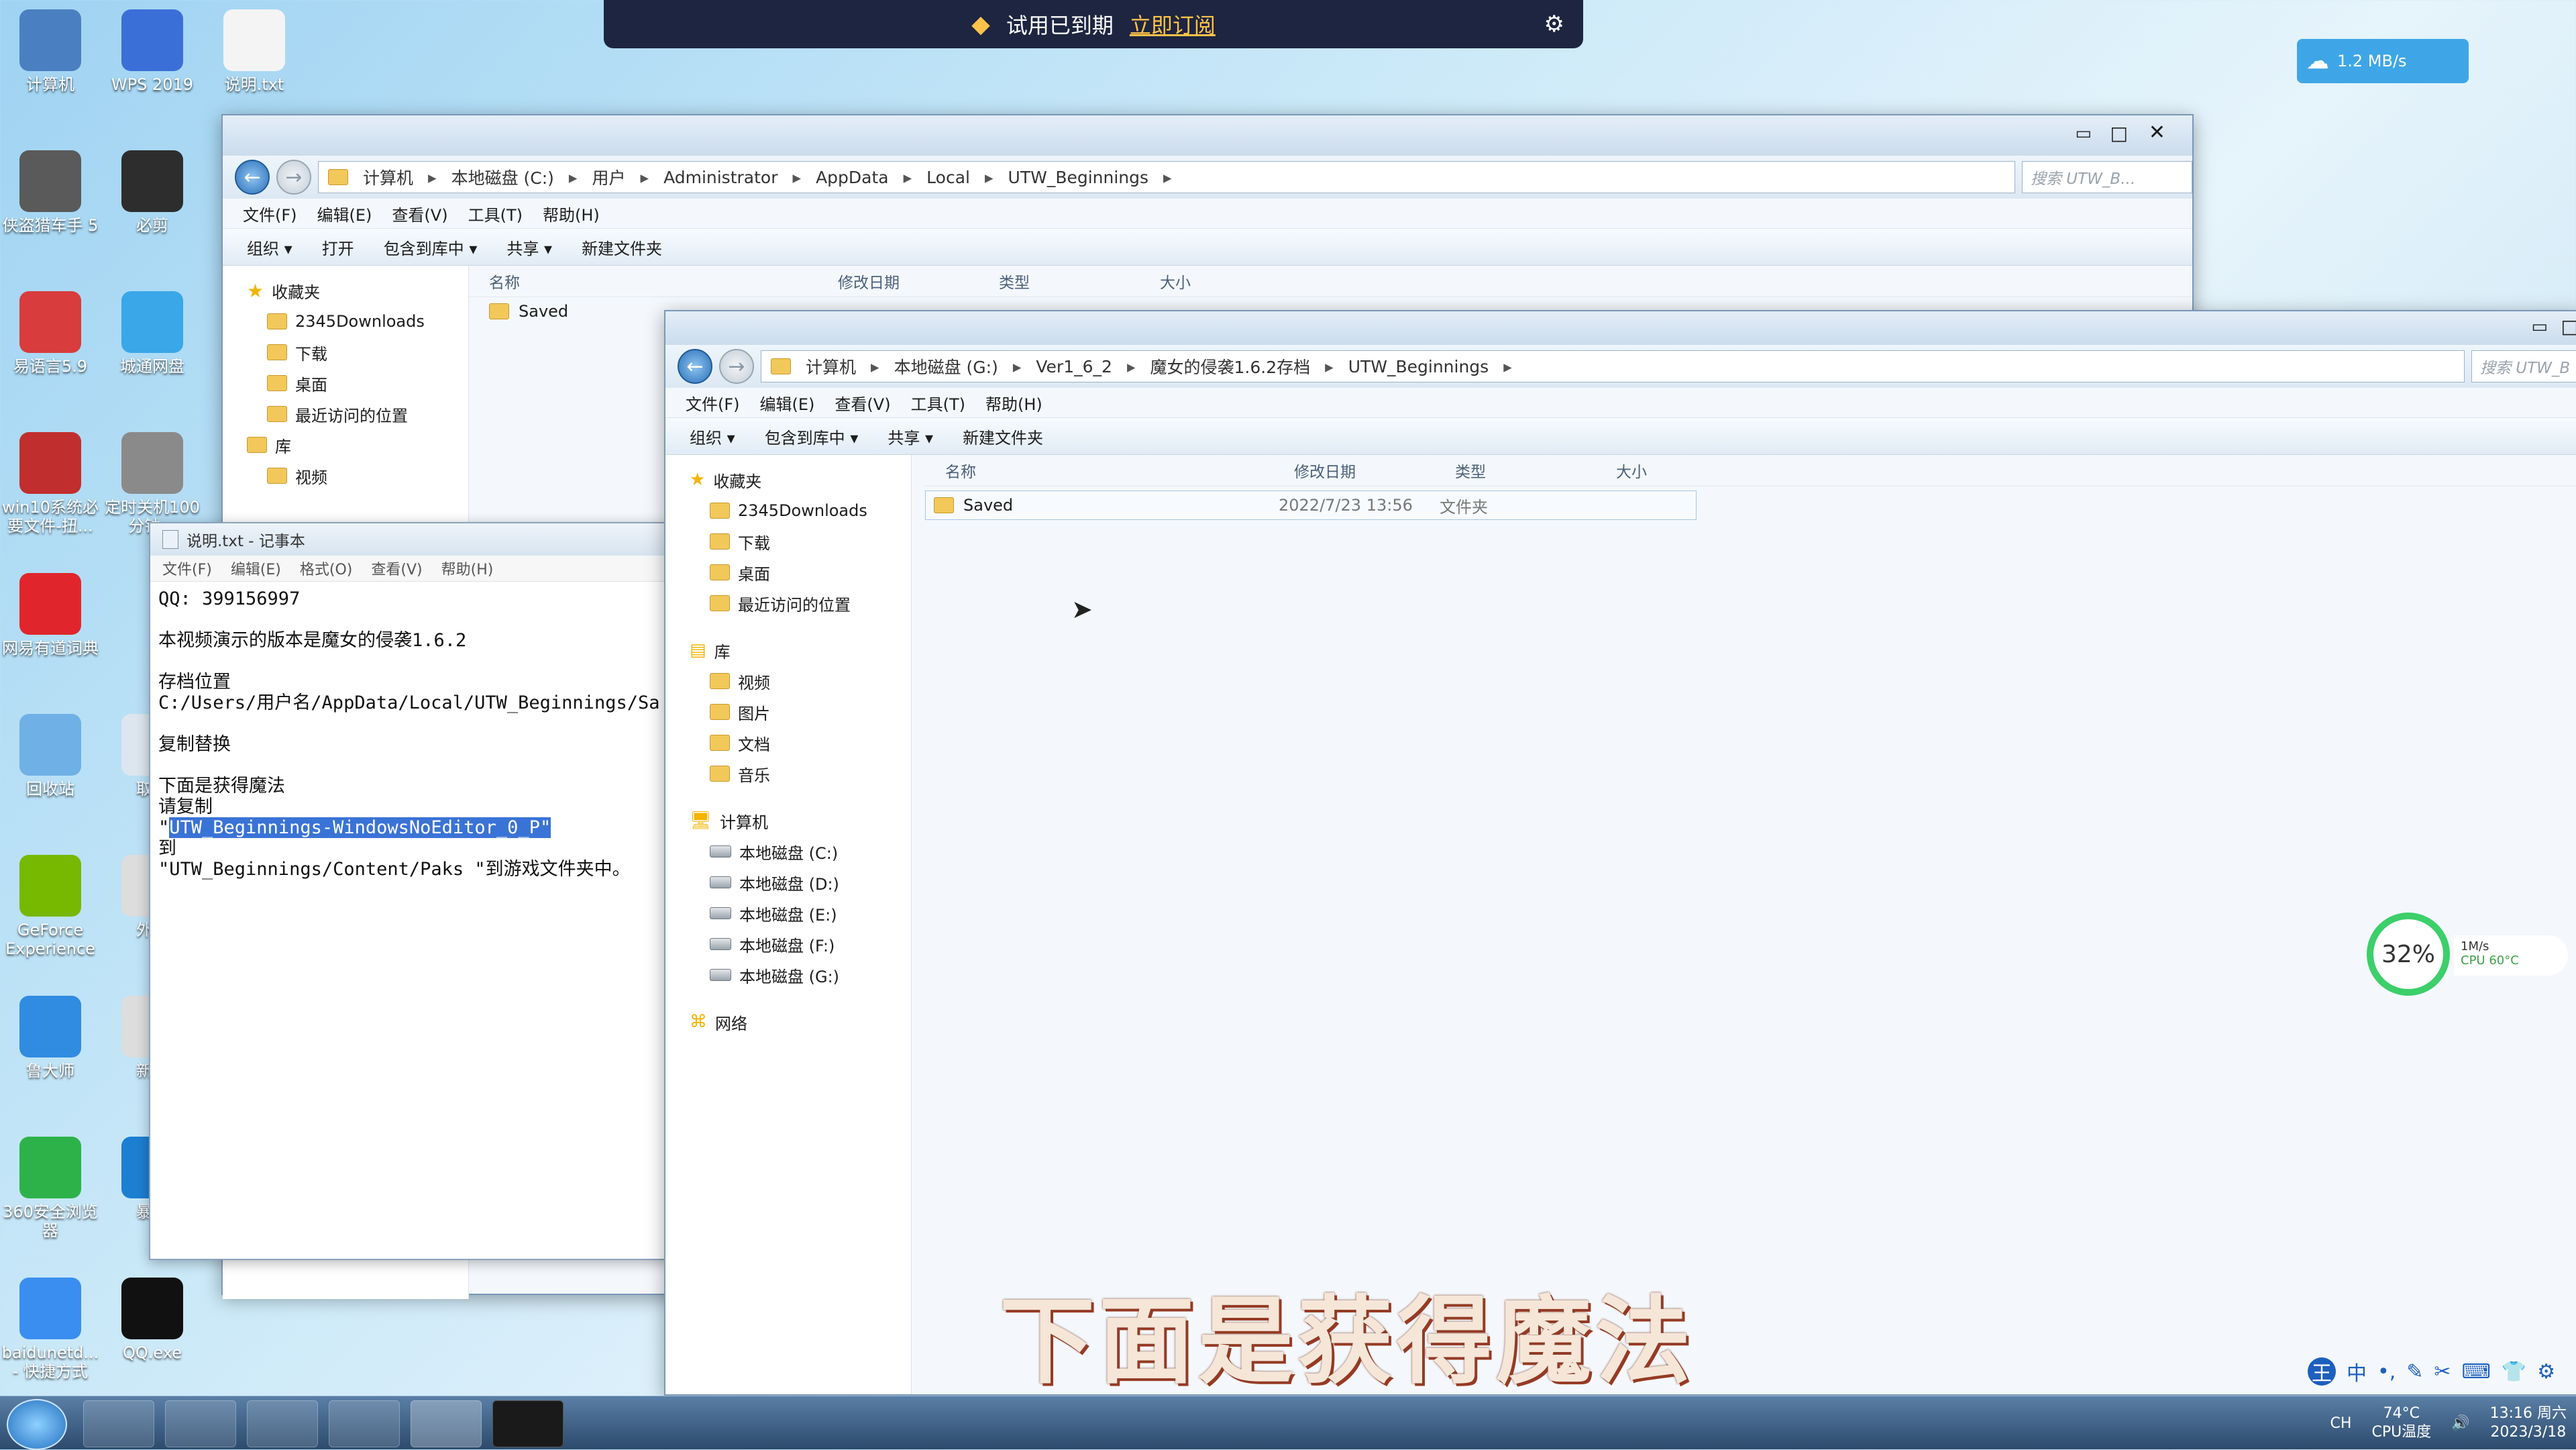 This screenshot has height=1450, width=2576. I want to click on notepad-menu-item: 格式(O), so click(326, 568).